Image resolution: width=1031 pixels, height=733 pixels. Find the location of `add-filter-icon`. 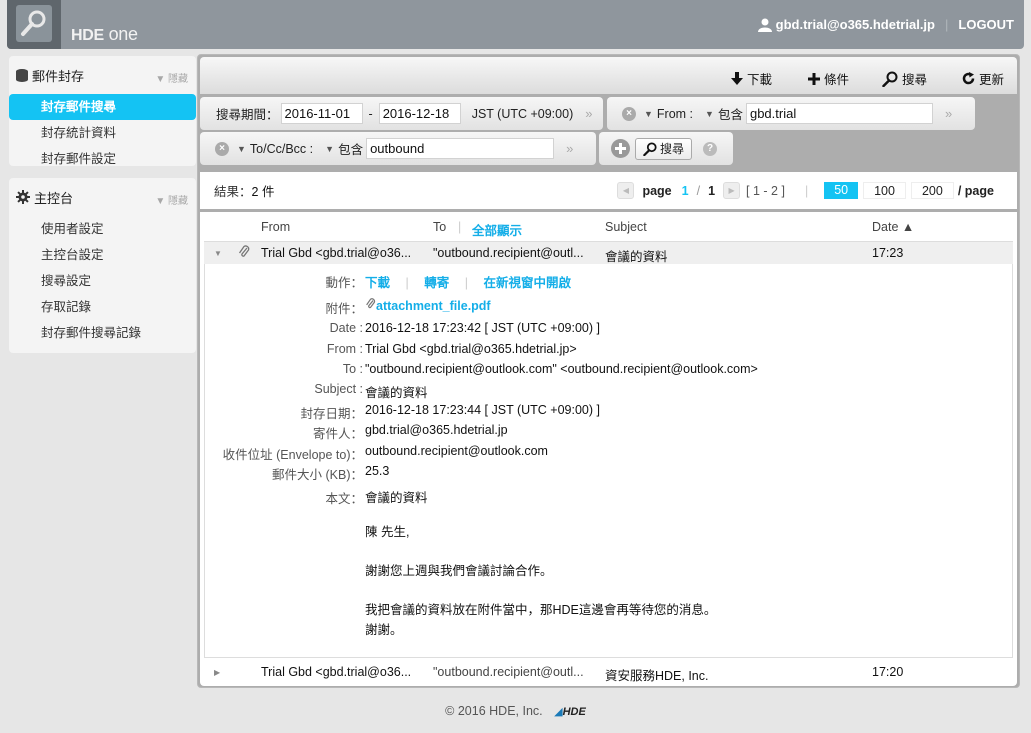

add-filter-icon is located at coordinates (620, 148).